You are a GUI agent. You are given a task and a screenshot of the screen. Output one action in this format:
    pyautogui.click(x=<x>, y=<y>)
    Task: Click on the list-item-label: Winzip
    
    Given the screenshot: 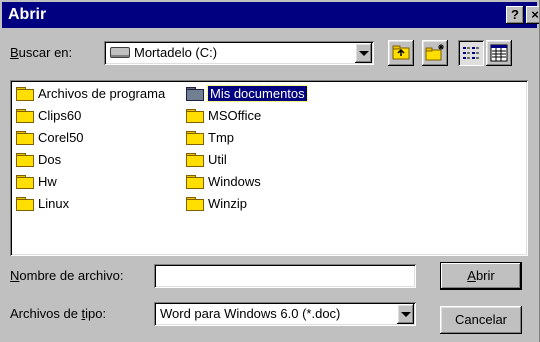 What is the action you would take?
    pyautogui.click(x=228, y=203)
    